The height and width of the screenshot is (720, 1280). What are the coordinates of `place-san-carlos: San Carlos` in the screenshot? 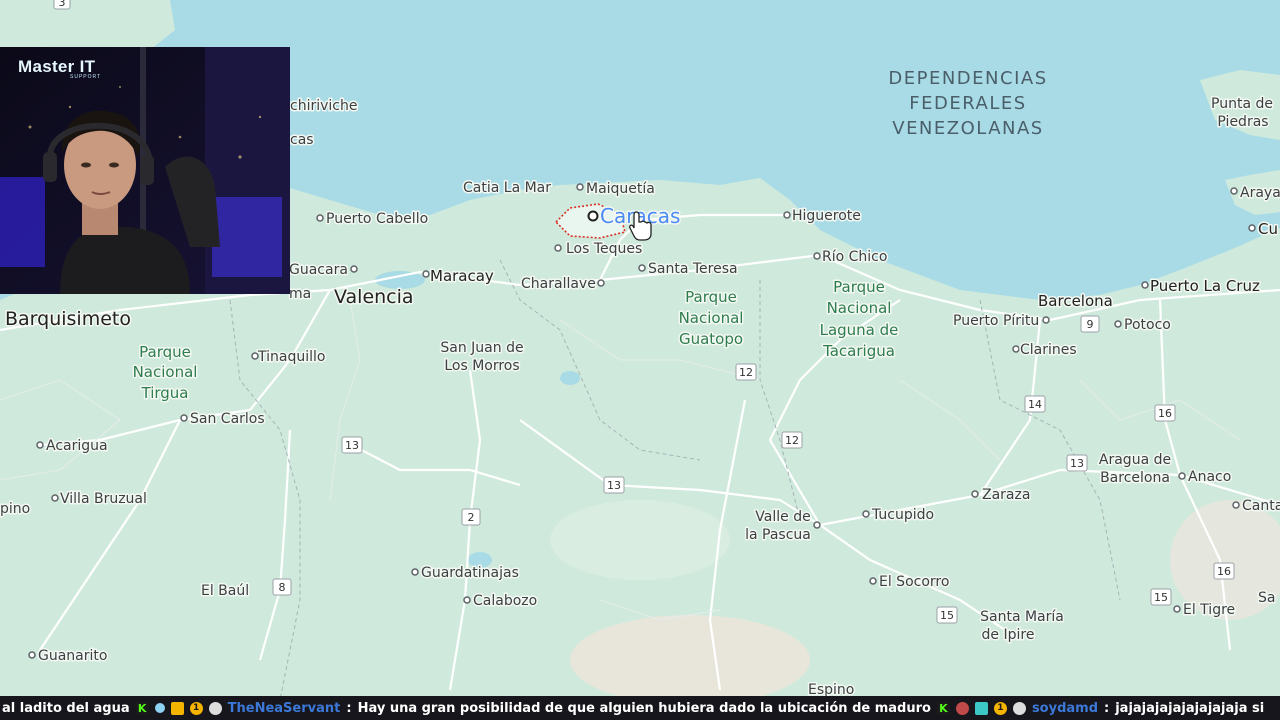 It's located at (227, 419).